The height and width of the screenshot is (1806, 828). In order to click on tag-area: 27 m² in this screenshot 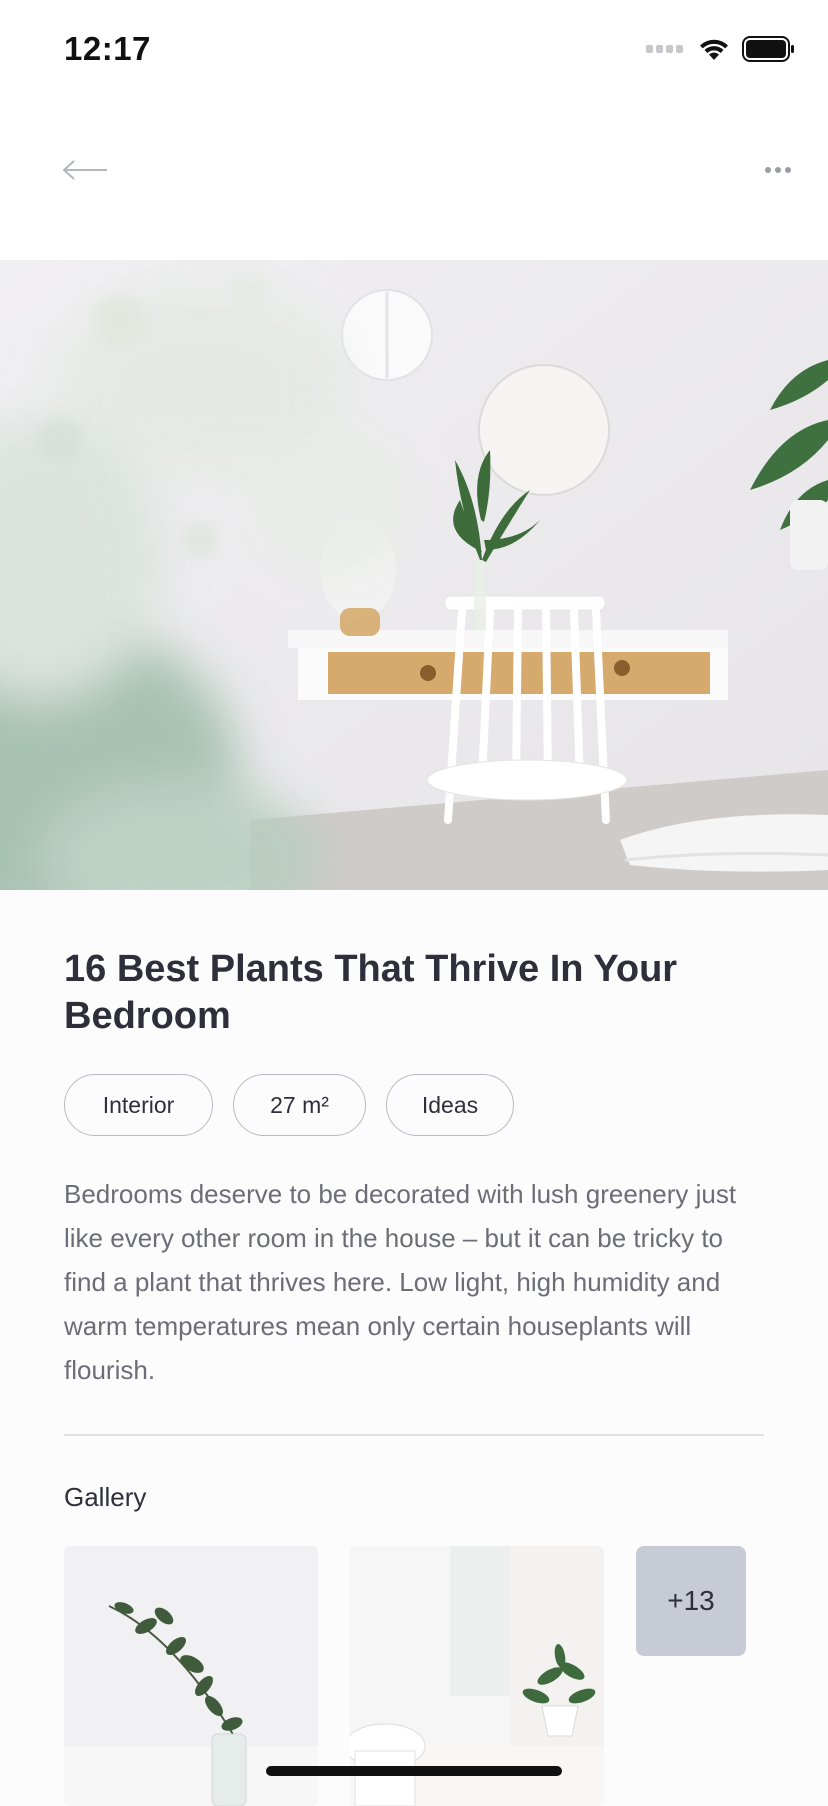, I will do `click(299, 1105)`.